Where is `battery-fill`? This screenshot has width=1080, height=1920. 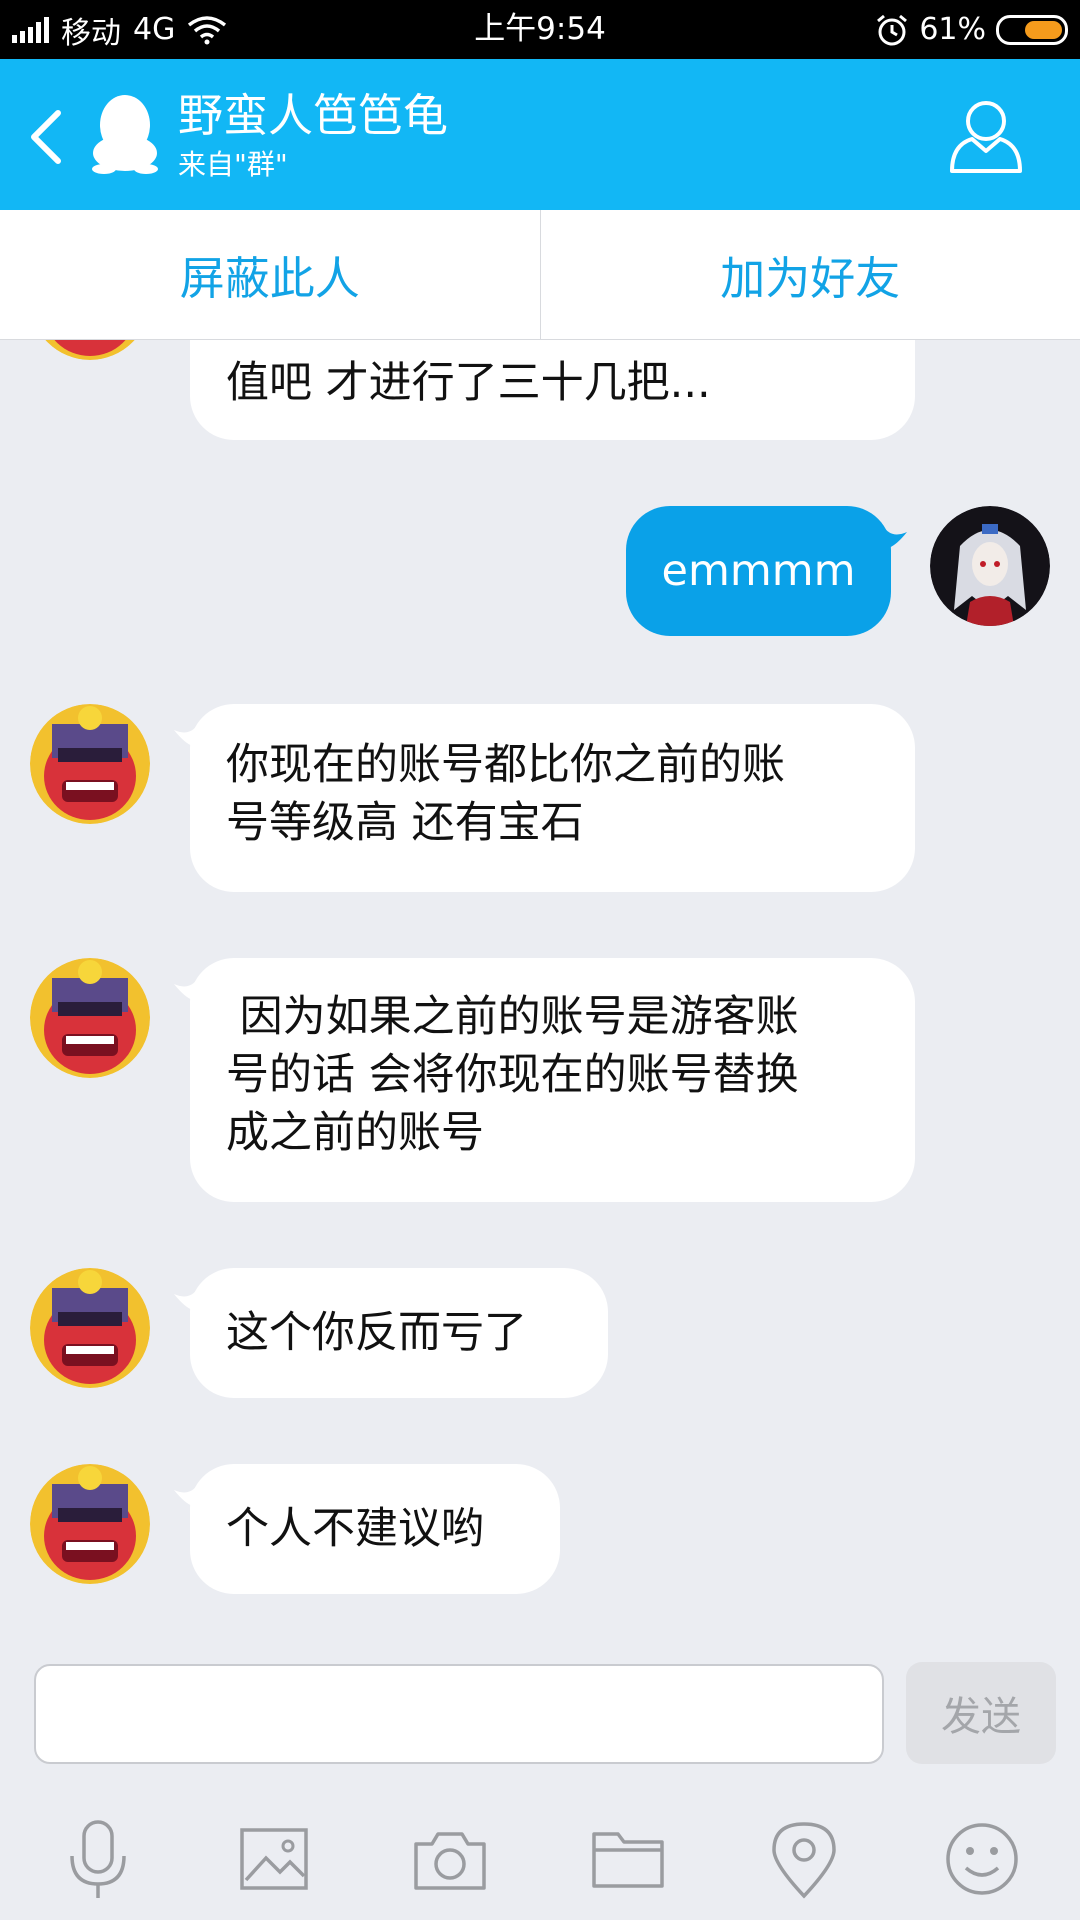
battery-fill is located at coordinates (1043, 29).